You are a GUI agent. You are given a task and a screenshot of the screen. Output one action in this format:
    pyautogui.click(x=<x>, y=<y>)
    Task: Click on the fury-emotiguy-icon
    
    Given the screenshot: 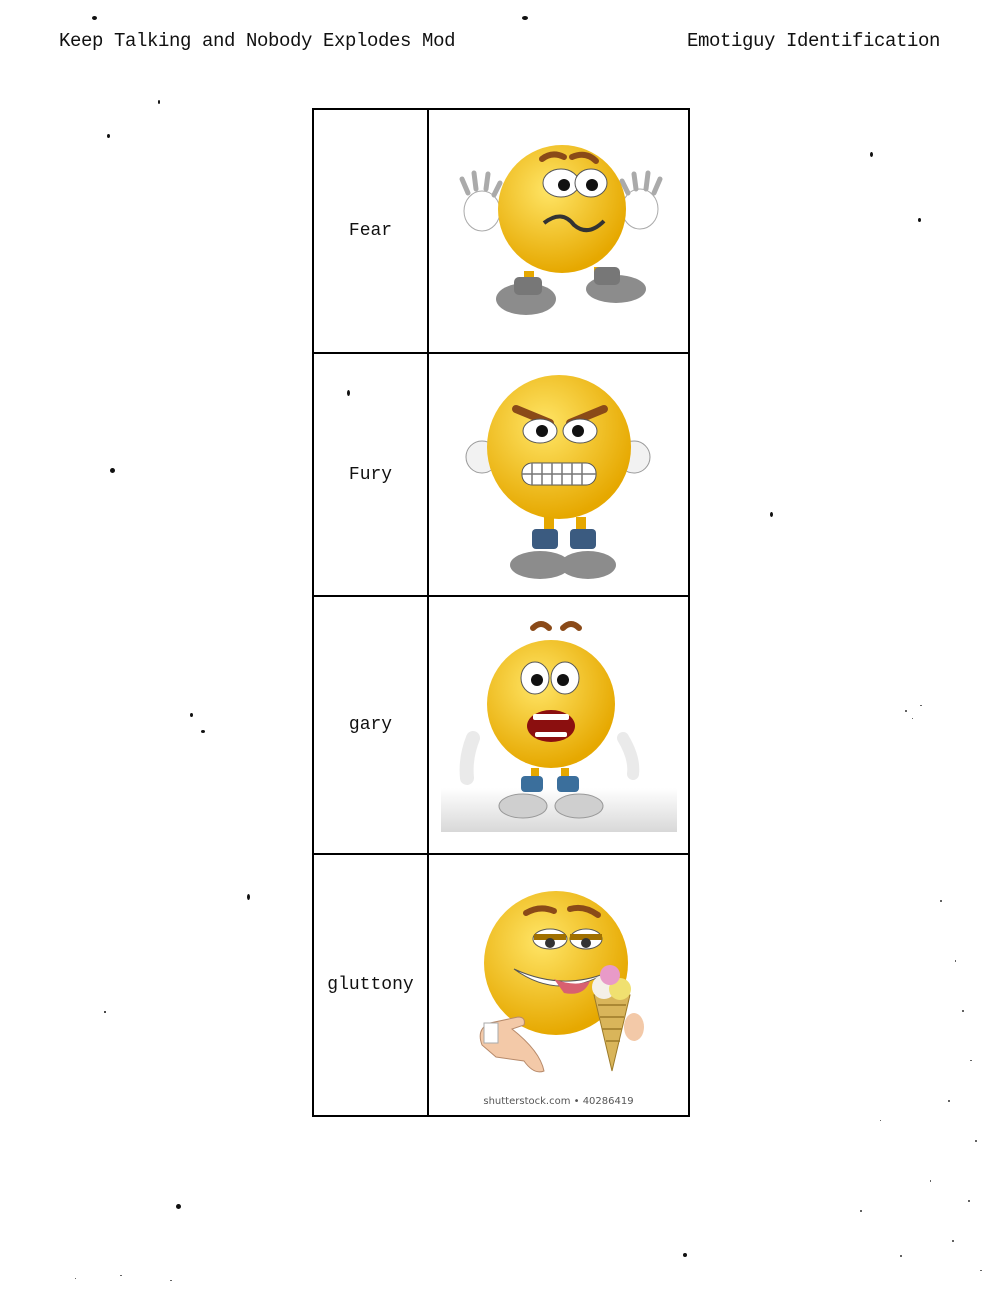 What is the action you would take?
    pyautogui.click(x=557, y=476)
    